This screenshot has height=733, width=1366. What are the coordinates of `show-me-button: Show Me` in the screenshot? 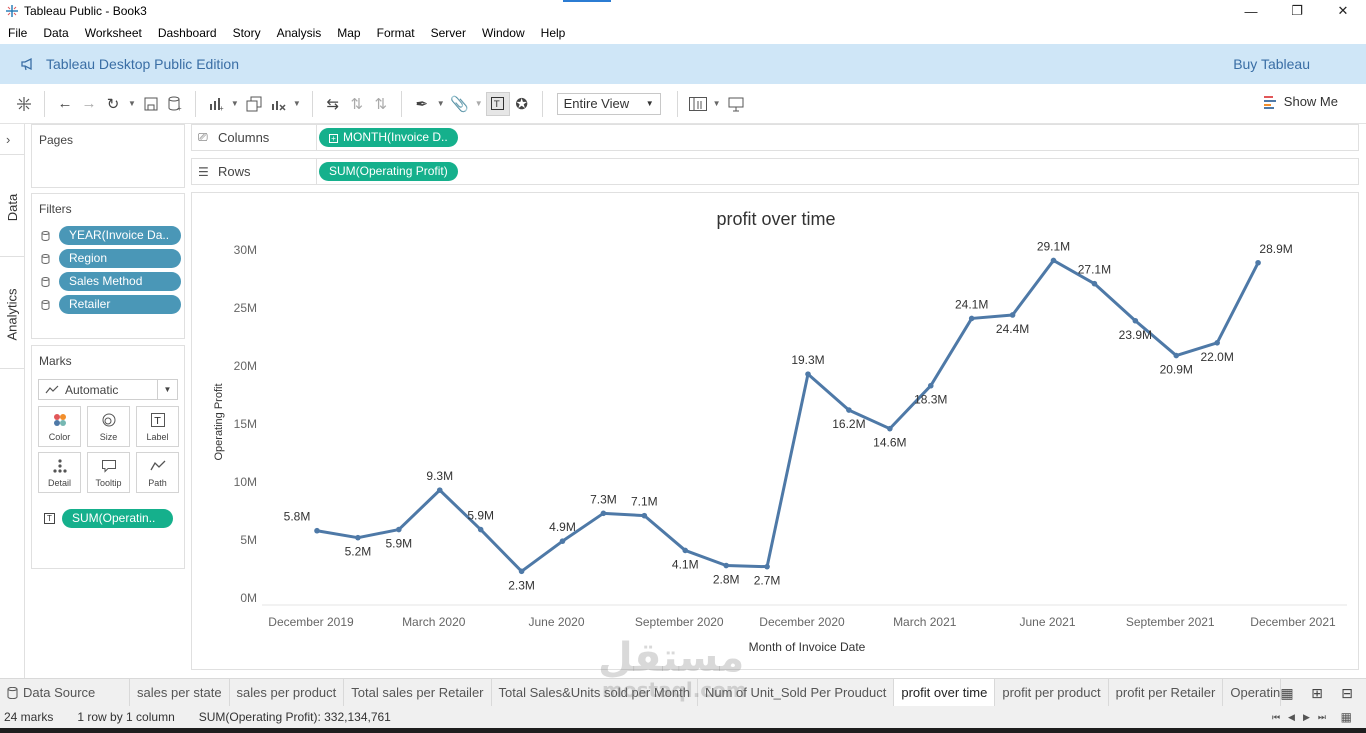 It's located at (1300, 101).